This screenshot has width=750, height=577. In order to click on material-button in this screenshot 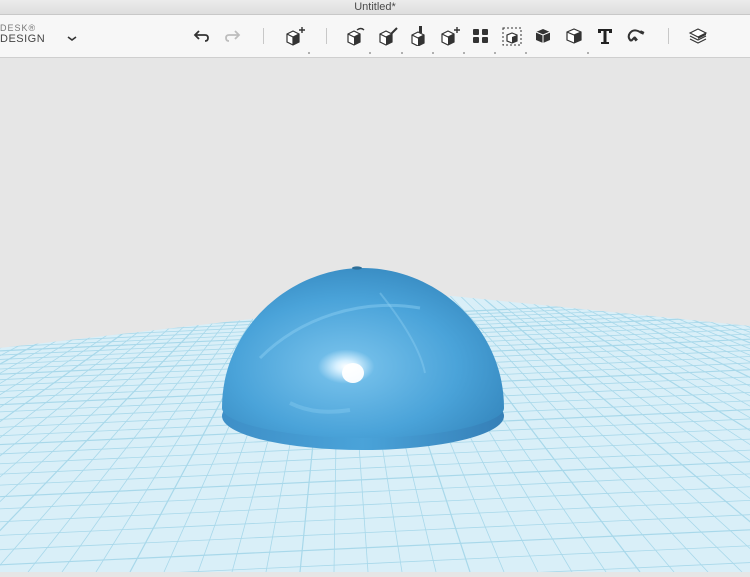, I will do `click(698, 36)`.